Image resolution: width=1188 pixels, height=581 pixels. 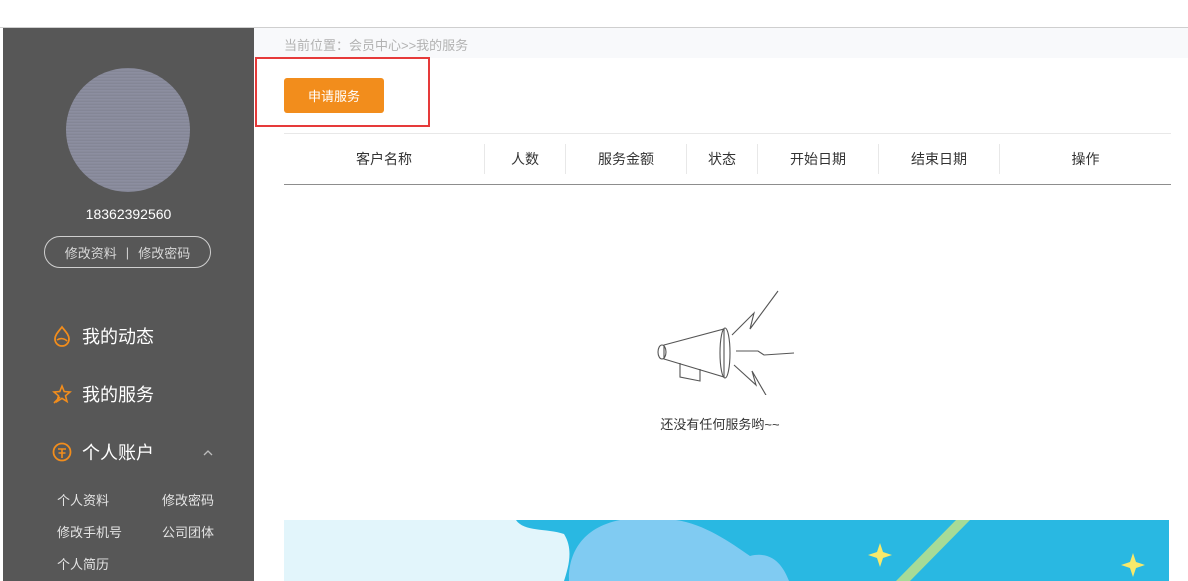 I want to click on nav-item-services: 我的服务, so click(x=102, y=394).